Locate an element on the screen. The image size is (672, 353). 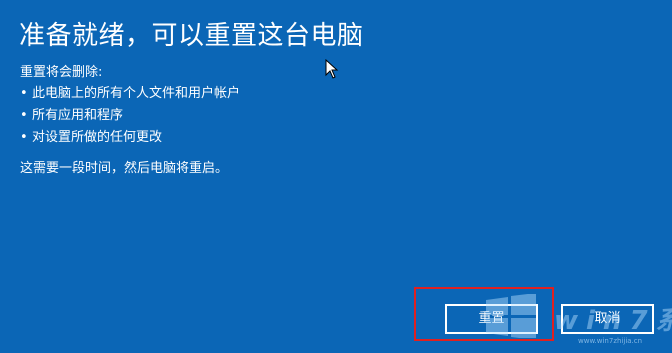
reset-button: 重置 is located at coordinates (491, 319).